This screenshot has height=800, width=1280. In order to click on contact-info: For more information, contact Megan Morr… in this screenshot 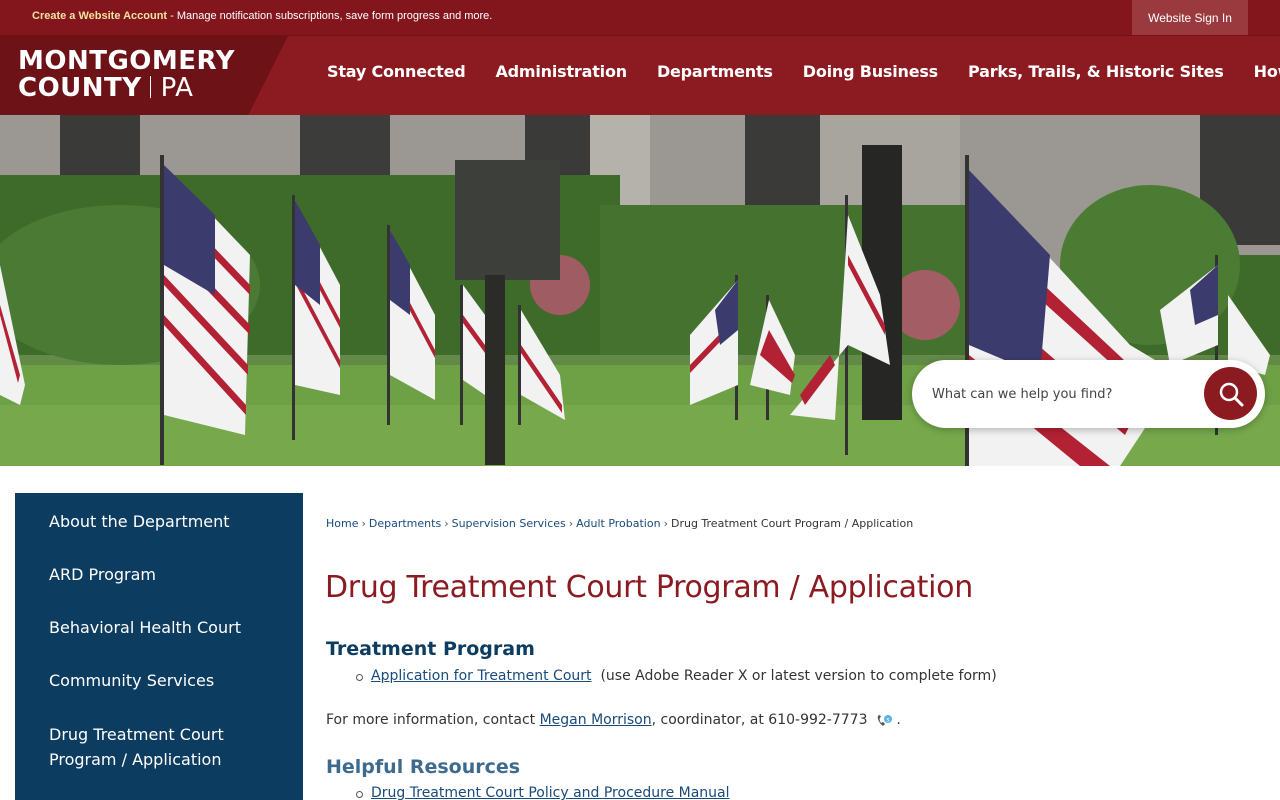, I will do `click(613, 720)`.